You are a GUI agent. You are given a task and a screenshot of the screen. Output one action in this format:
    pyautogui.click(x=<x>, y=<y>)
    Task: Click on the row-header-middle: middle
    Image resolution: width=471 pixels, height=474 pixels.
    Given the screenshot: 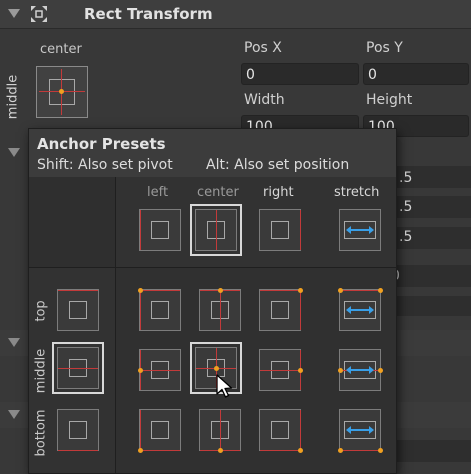 What is the action you would take?
    pyautogui.click(x=41, y=371)
    